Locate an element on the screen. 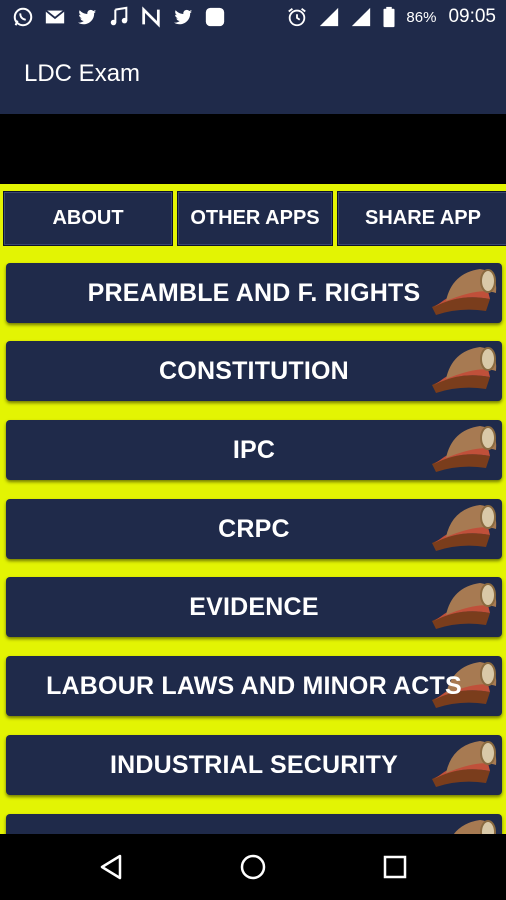  alarm-icon is located at coordinates (297, 17).